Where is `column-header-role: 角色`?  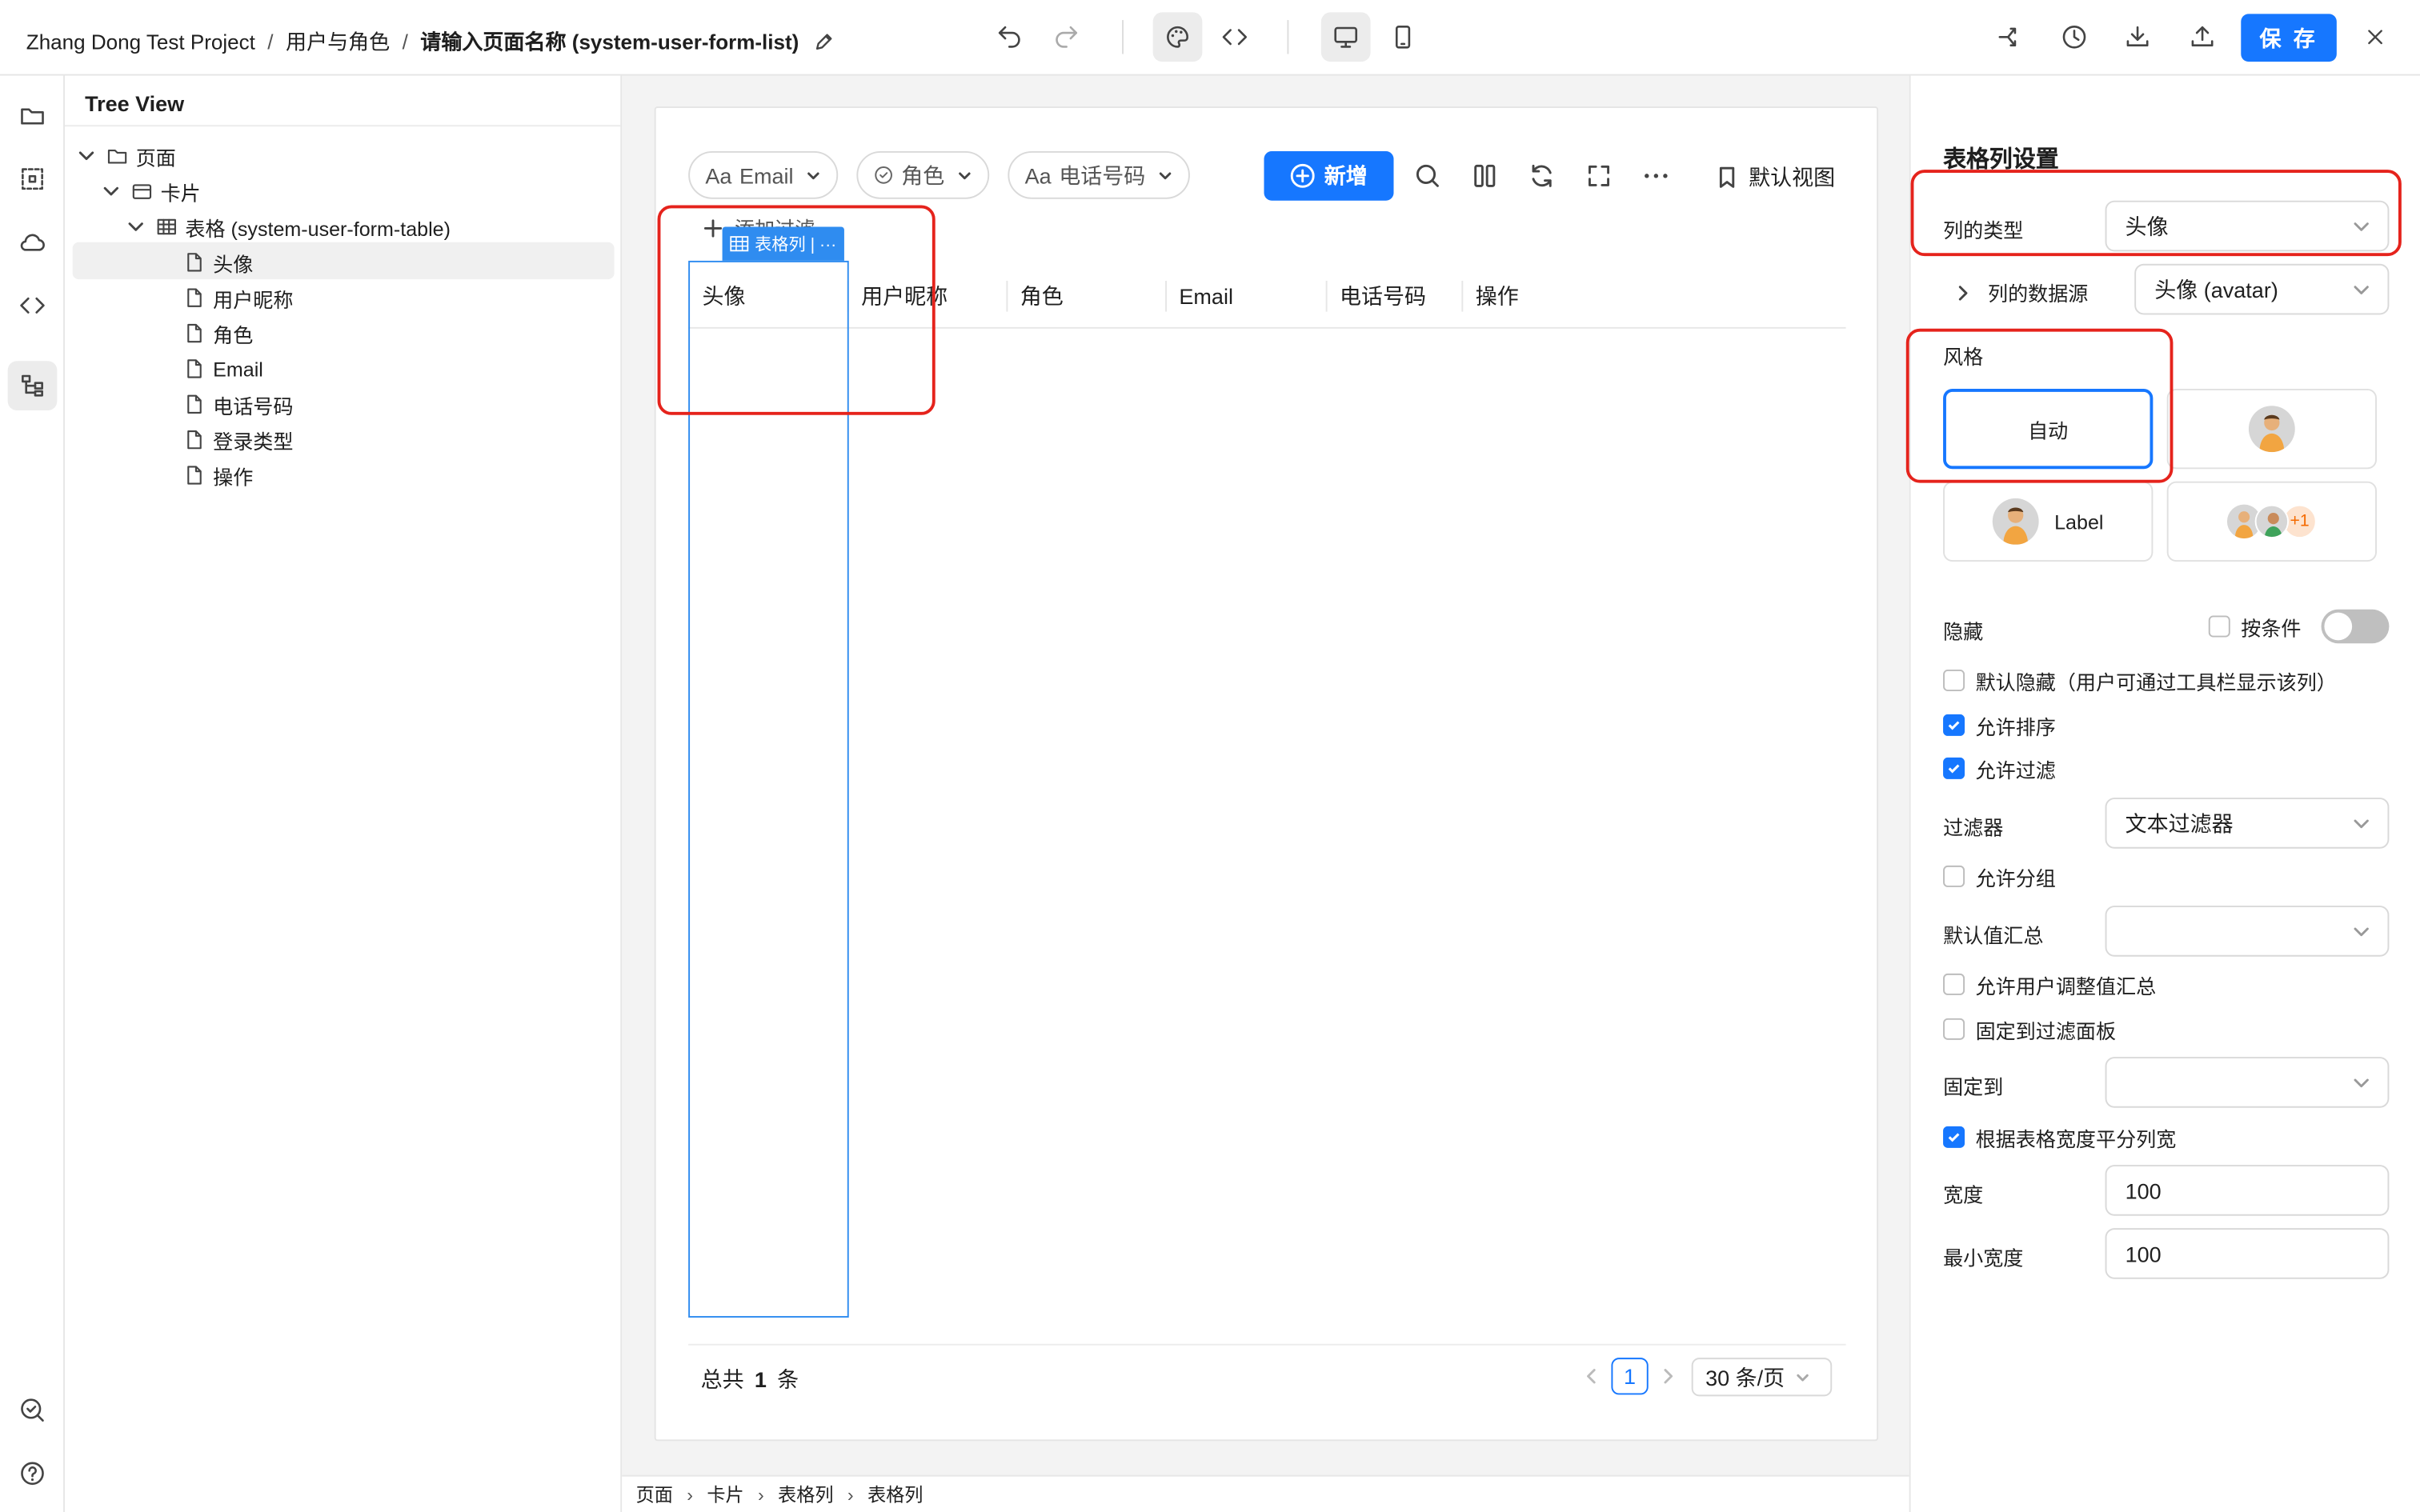 column-header-role: 角色 is located at coordinates (1035, 296).